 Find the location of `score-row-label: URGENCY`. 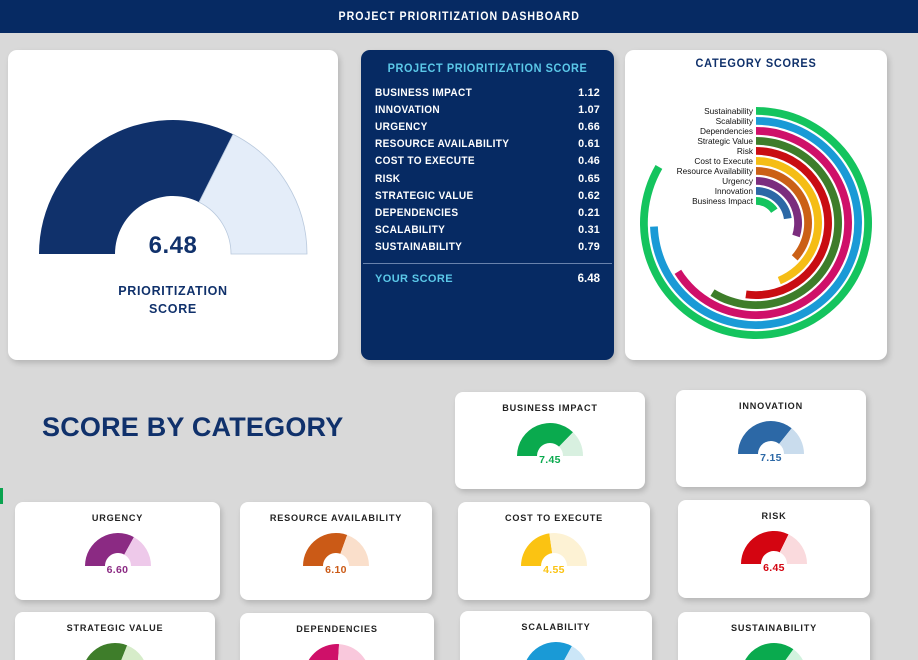

score-row-label: URGENCY is located at coordinates (401, 126).